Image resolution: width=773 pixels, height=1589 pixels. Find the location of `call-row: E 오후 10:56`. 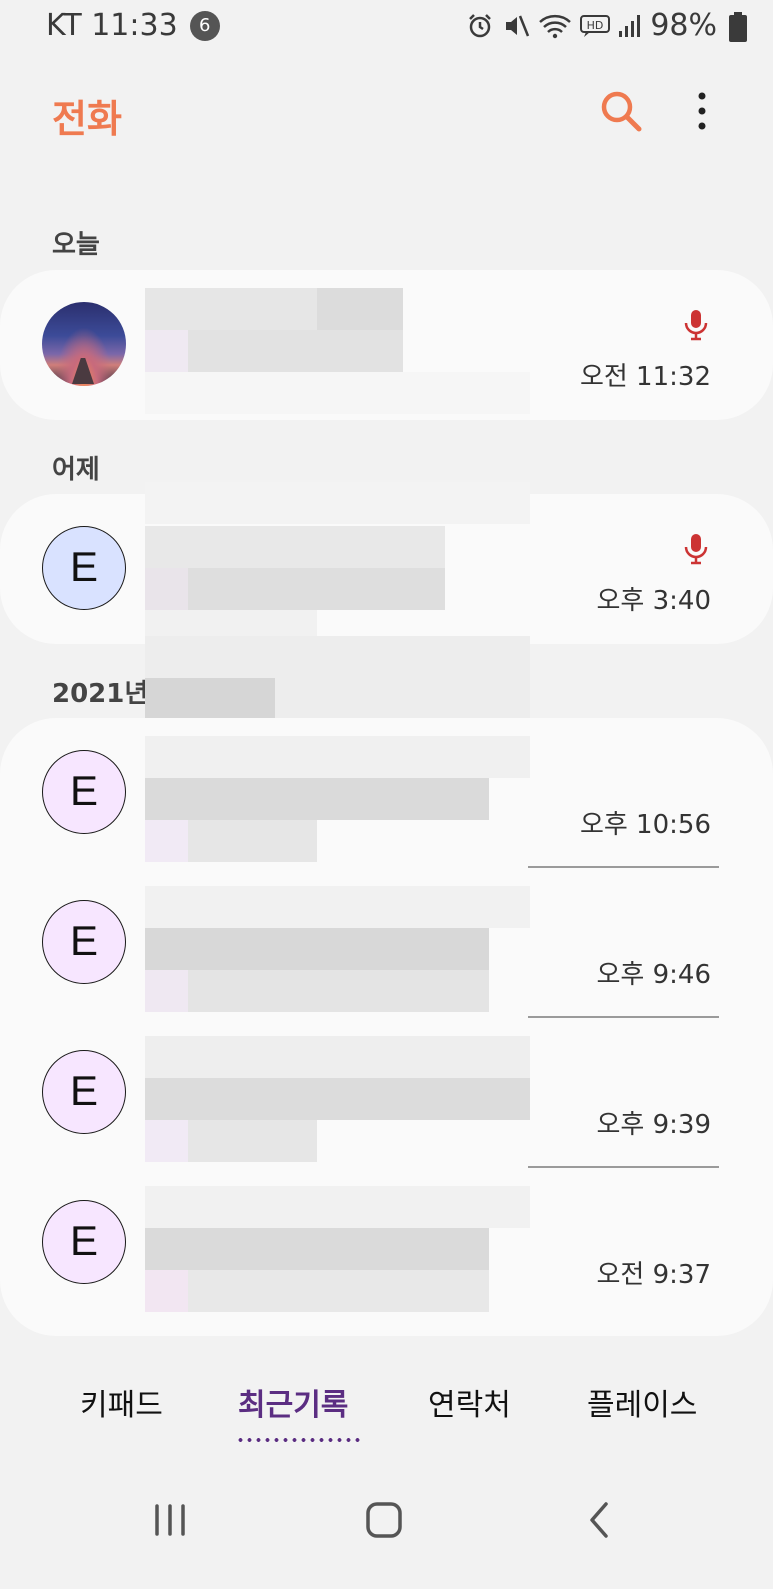

call-row: E 오후 10:56 is located at coordinates (386, 793).